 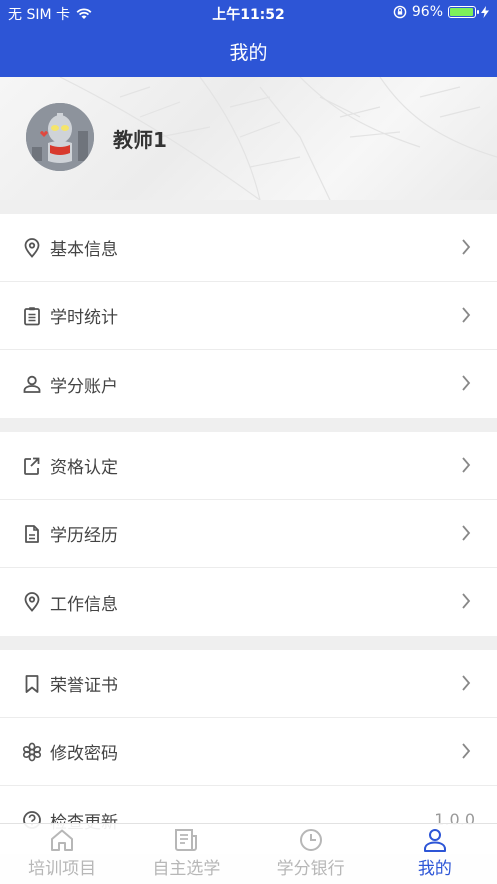 What do you see at coordinates (32, 752) in the screenshot?
I see `flower-icon` at bounding box center [32, 752].